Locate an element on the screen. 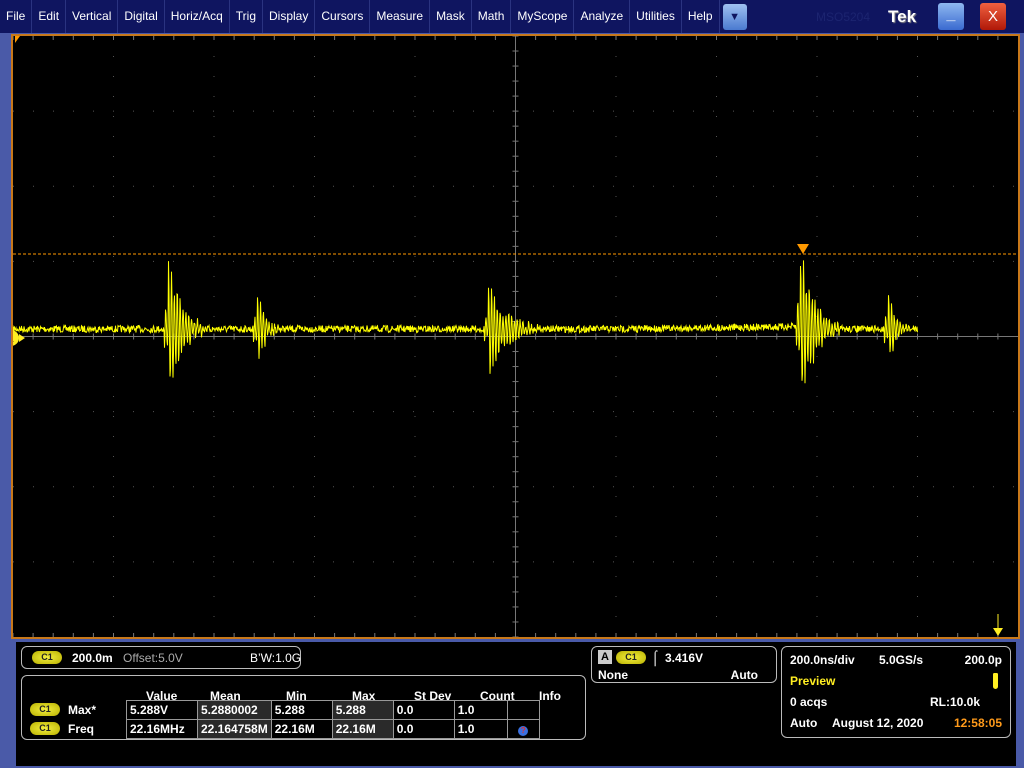 This screenshot has height=768, width=1024. channel-1-ground-marker is located at coordinates (16, 338).